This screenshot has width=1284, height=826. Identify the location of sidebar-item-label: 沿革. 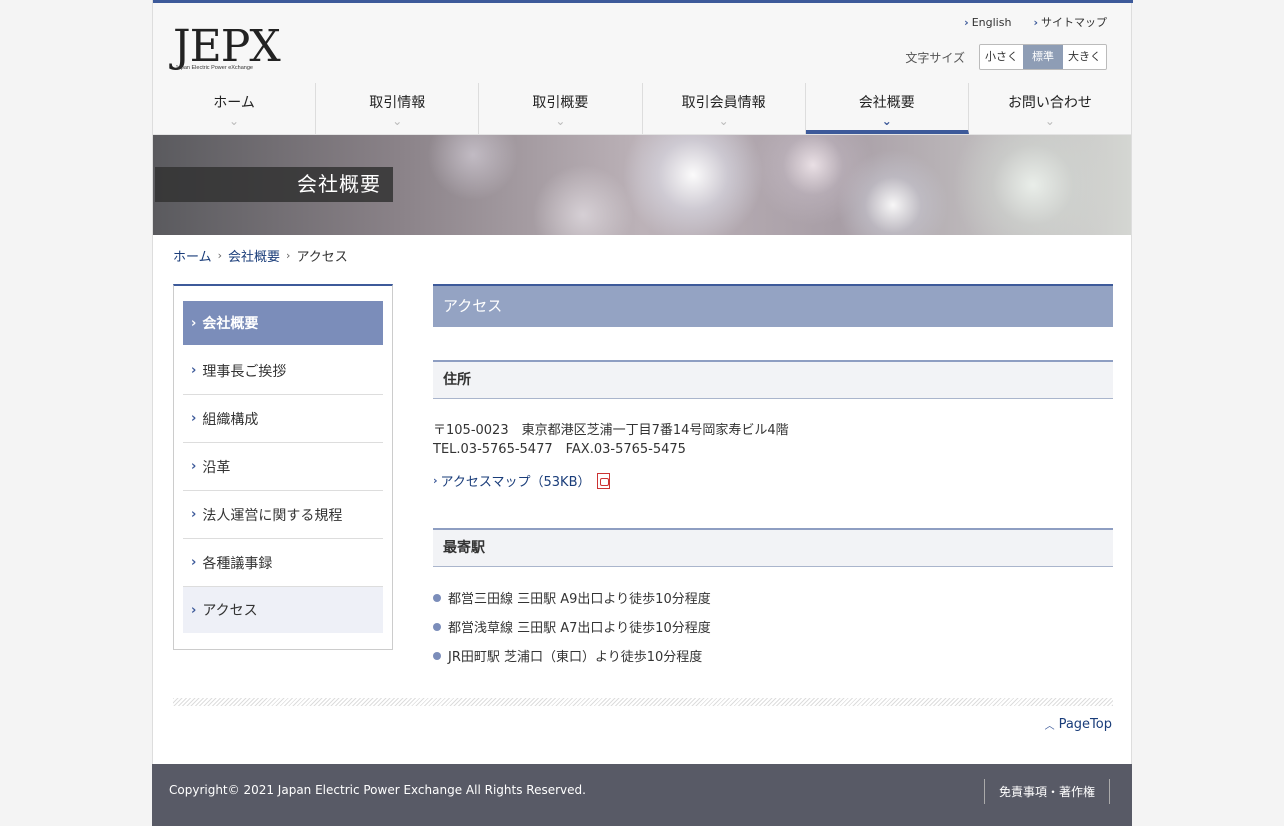
(216, 467).